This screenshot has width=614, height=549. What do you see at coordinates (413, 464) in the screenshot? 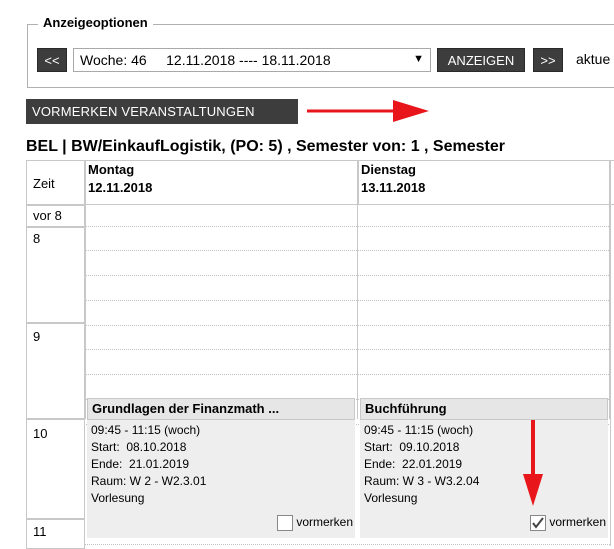
I see `event-ende: Ende: 22.01.2019` at bounding box center [413, 464].